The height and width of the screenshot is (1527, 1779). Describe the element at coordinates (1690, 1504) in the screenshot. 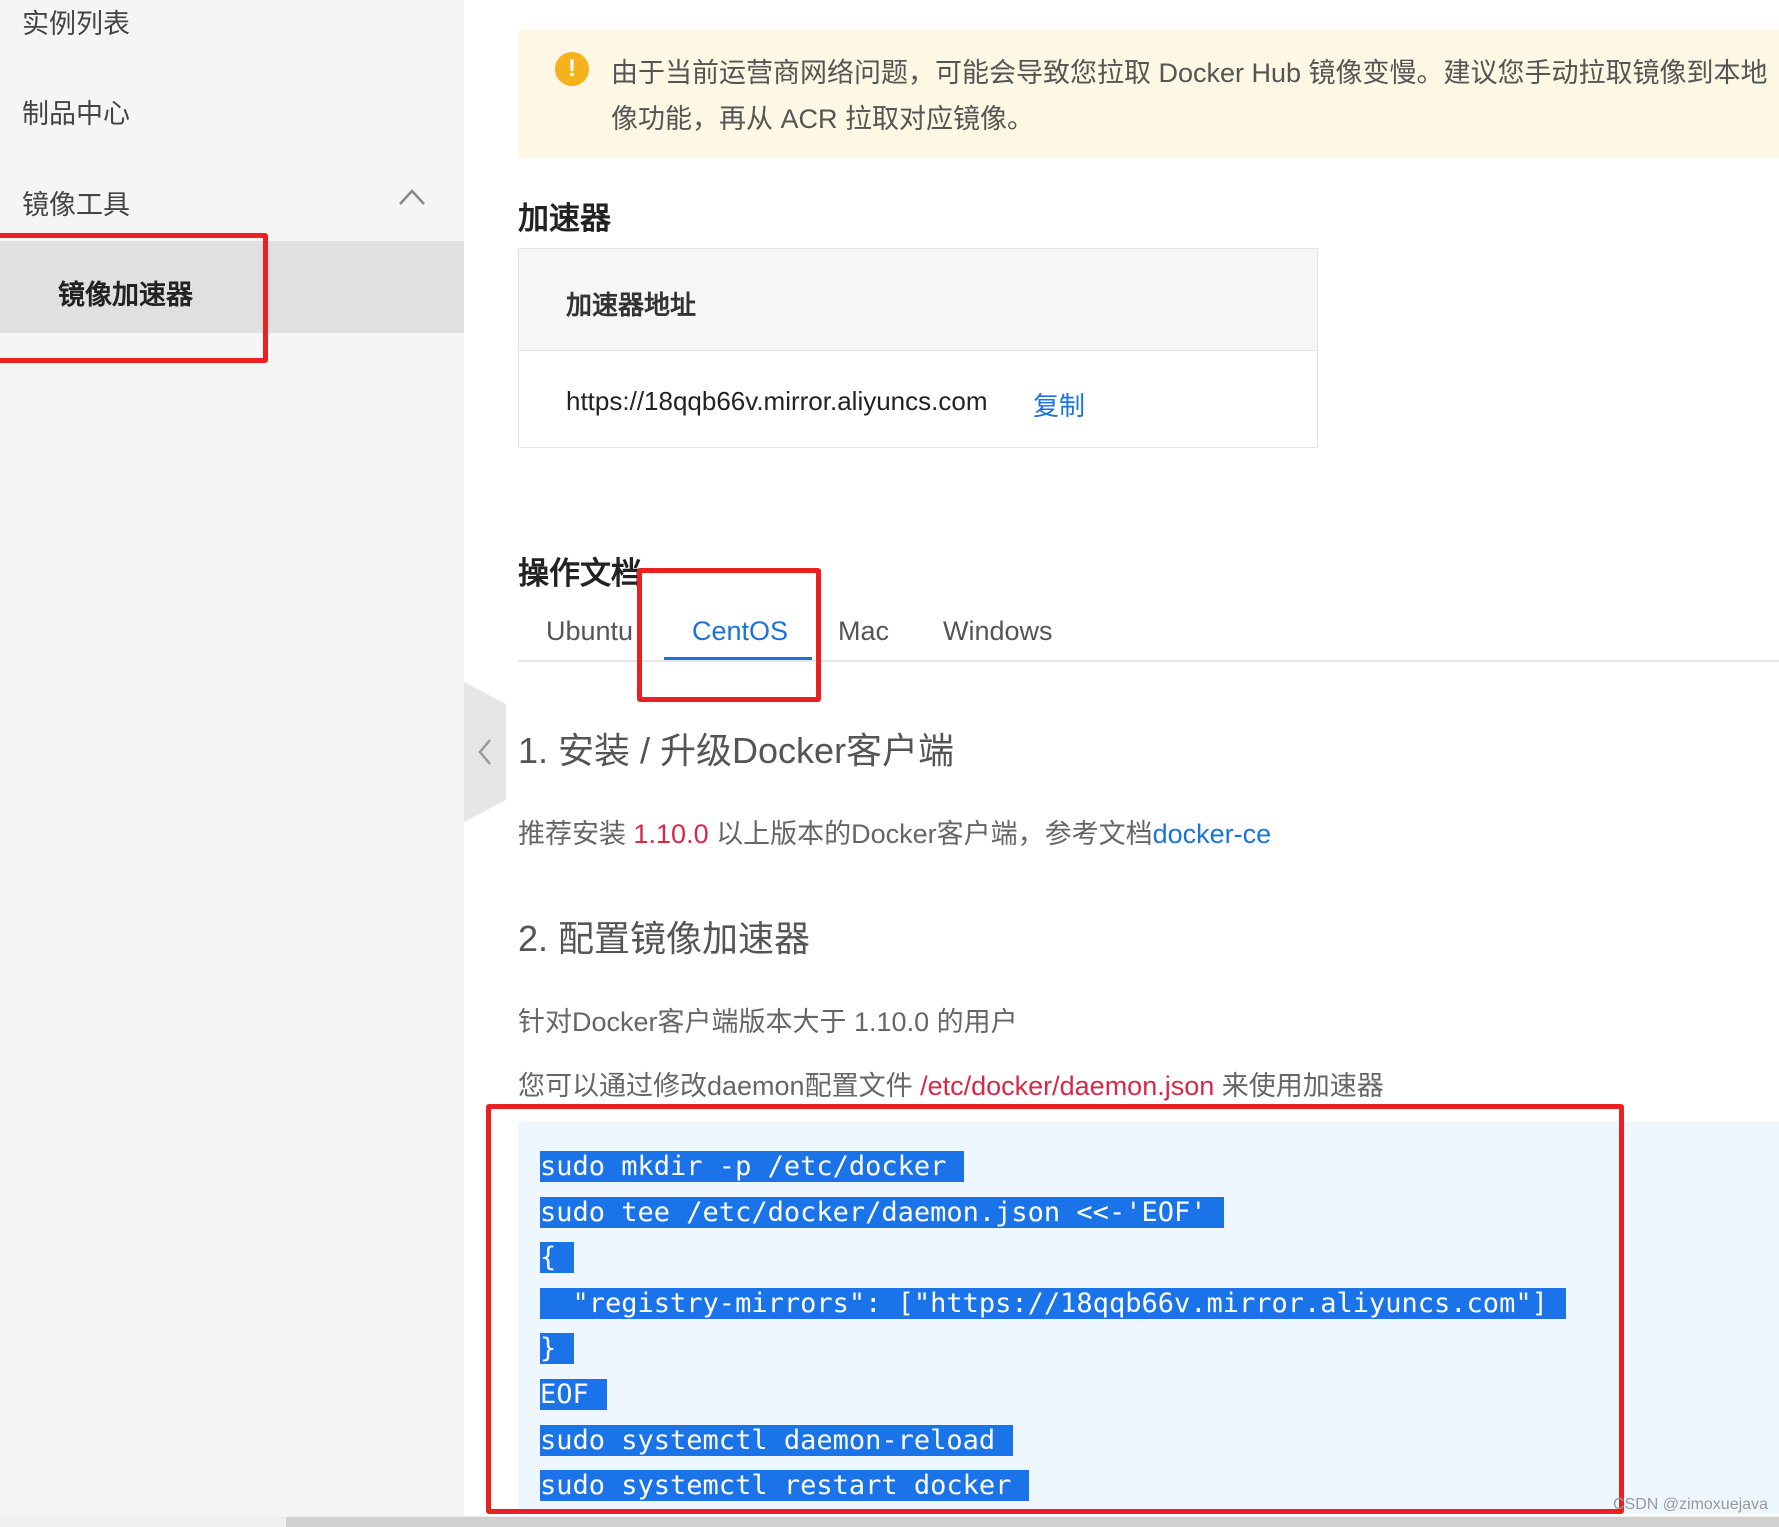

I see `watermark: CSDN @zimoxuejava` at that location.